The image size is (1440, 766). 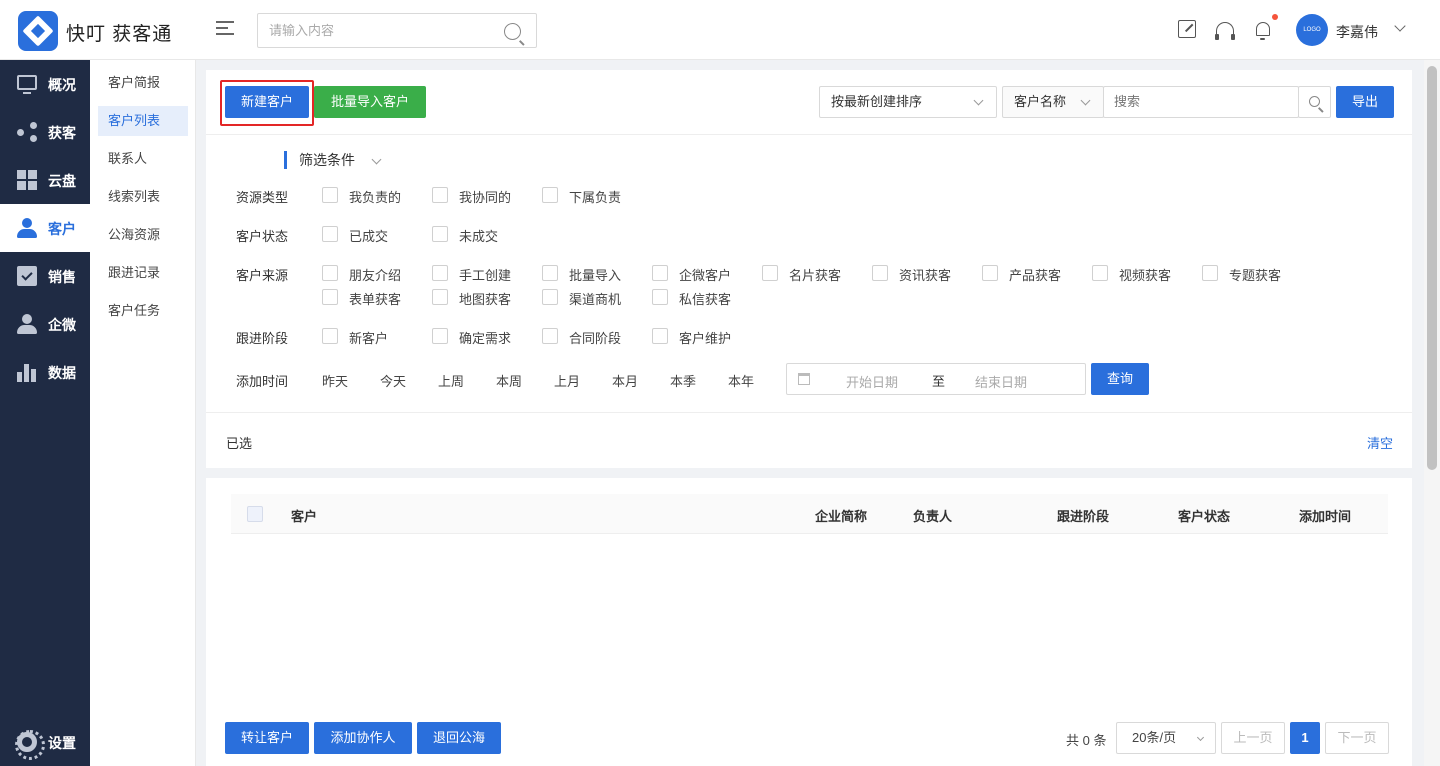 What do you see at coordinates (45, 84) in the screenshot?
I see `nav-item-overview: 概况` at bounding box center [45, 84].